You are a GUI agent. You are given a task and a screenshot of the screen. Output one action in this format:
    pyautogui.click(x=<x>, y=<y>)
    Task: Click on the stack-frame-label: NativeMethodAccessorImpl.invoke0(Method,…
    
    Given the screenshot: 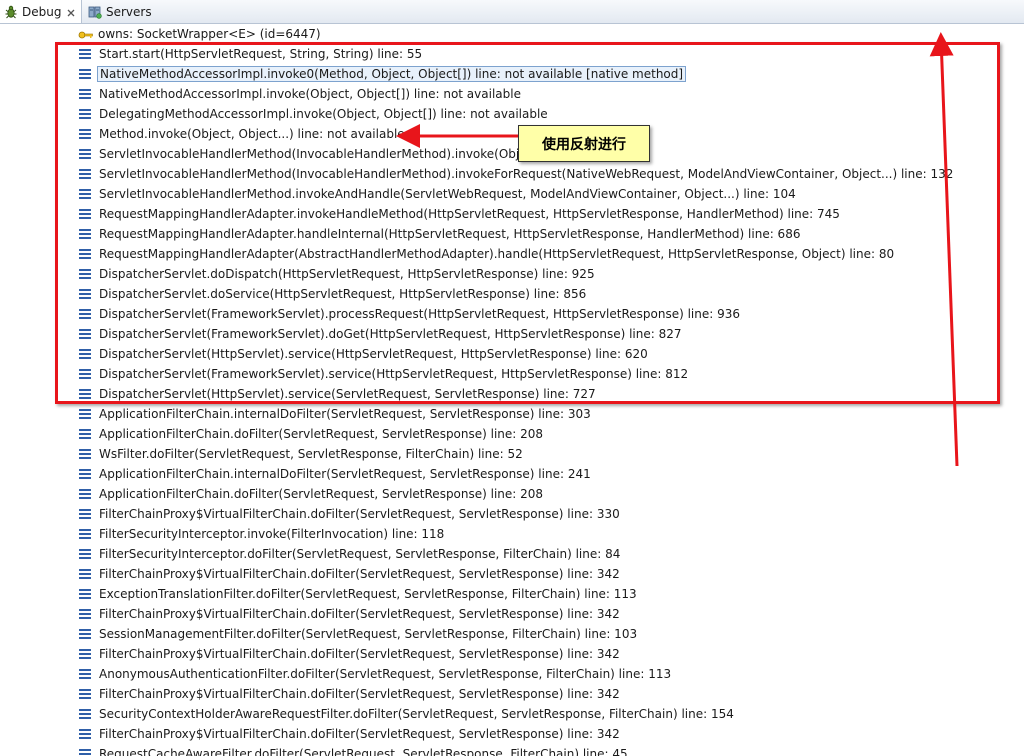 What is the action you would take?
    pyautogui.click(x=392, y=74)
    